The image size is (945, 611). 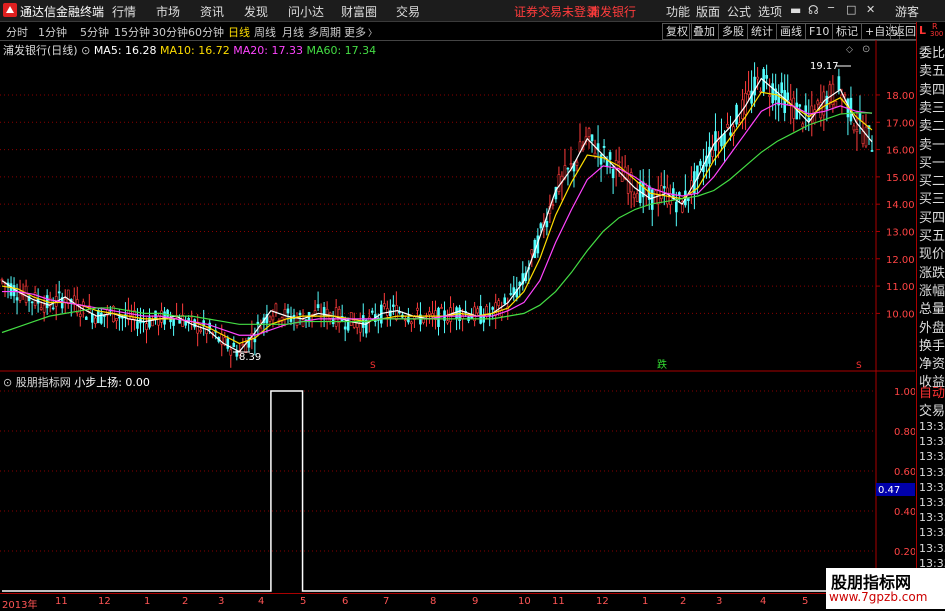 I want to click on quote-field-label: 现价, so click(x=932, y=255).